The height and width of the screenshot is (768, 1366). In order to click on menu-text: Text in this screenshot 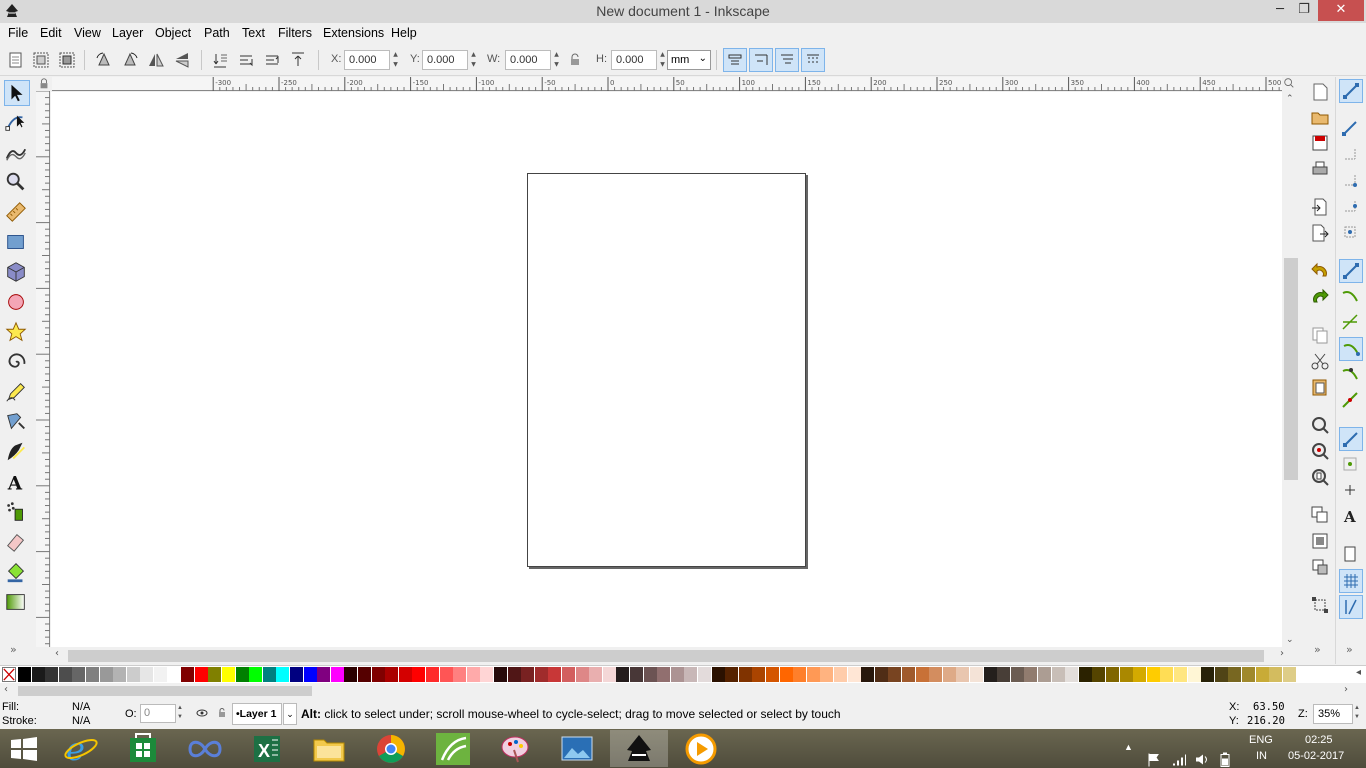, I will do `click(253, 33)`.